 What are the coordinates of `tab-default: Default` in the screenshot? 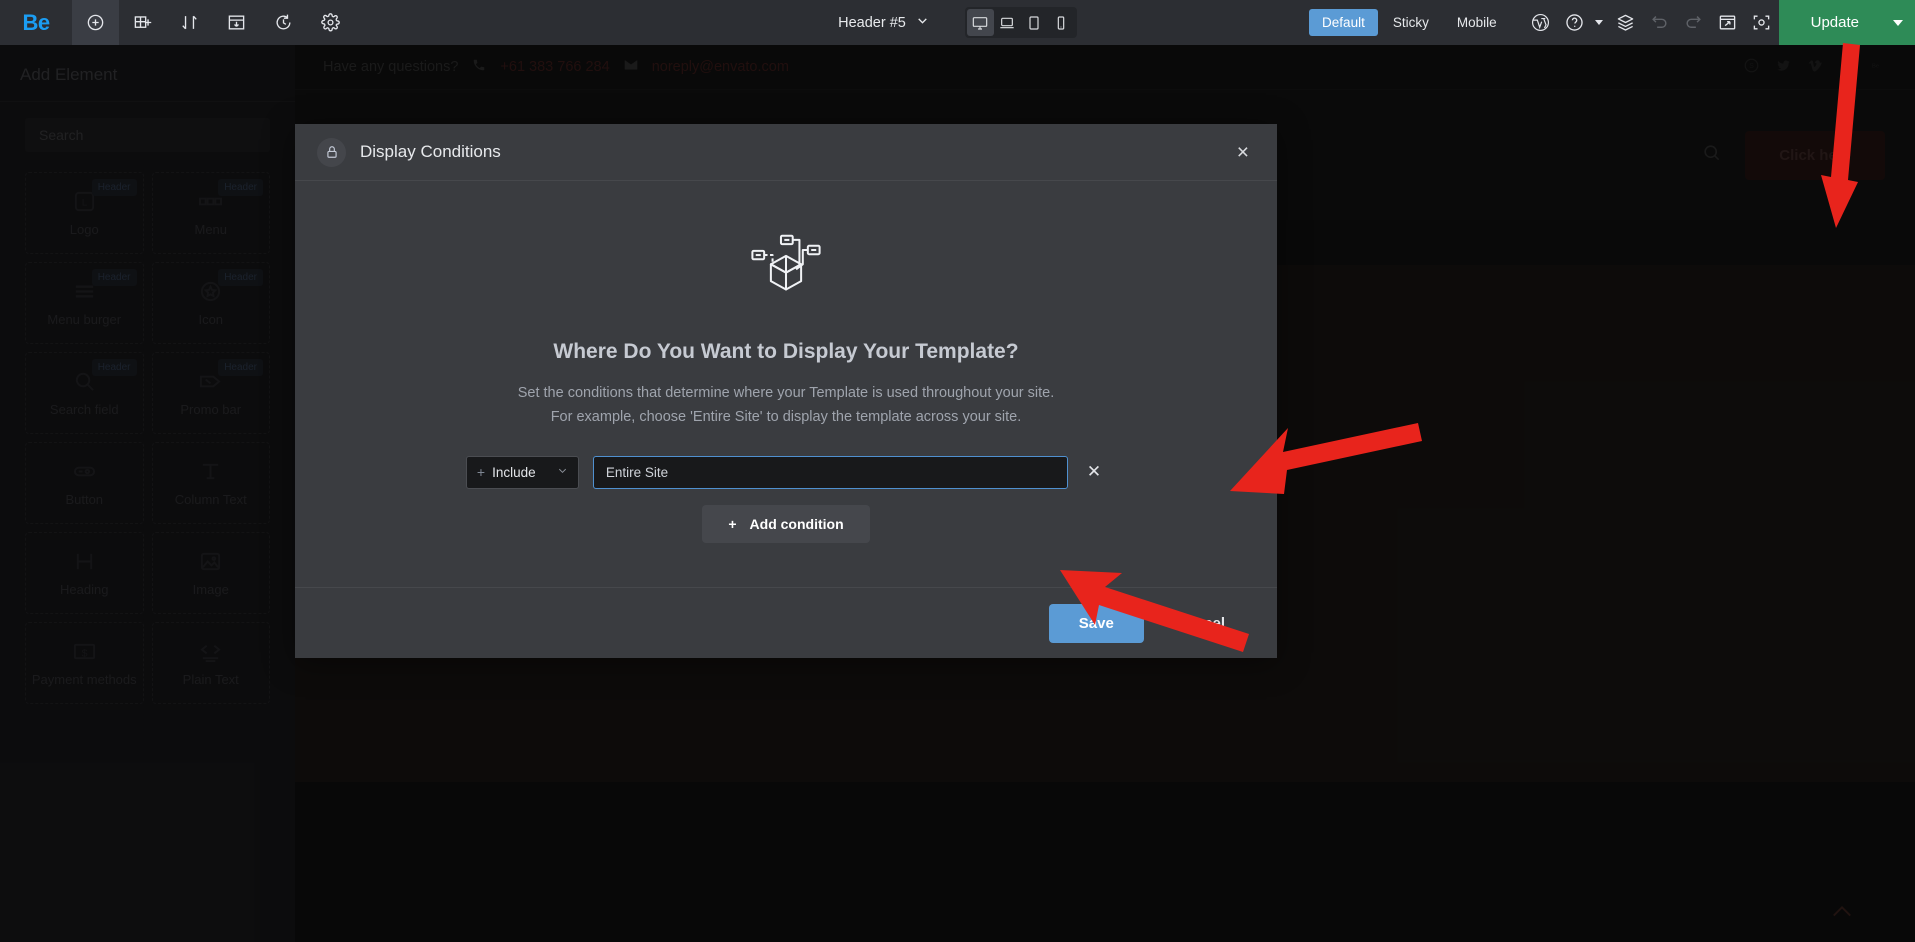 It's located at (1343, 22).